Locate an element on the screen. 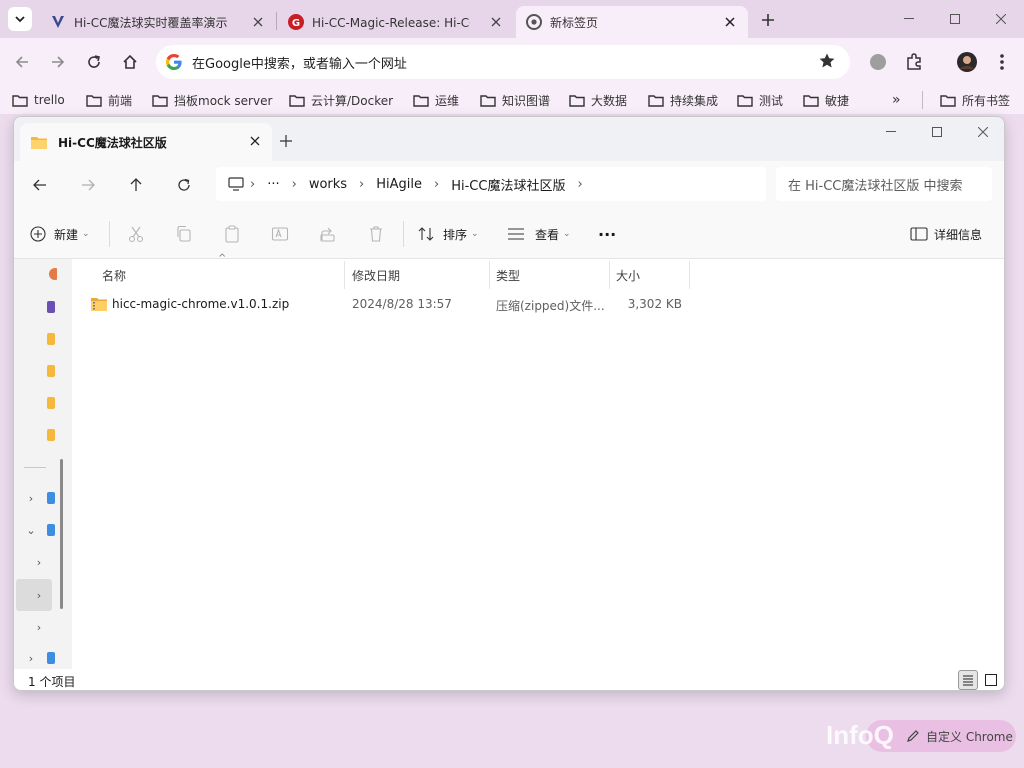  bookmark-folder: 挡板mock server is located at coordinates (212, 100).